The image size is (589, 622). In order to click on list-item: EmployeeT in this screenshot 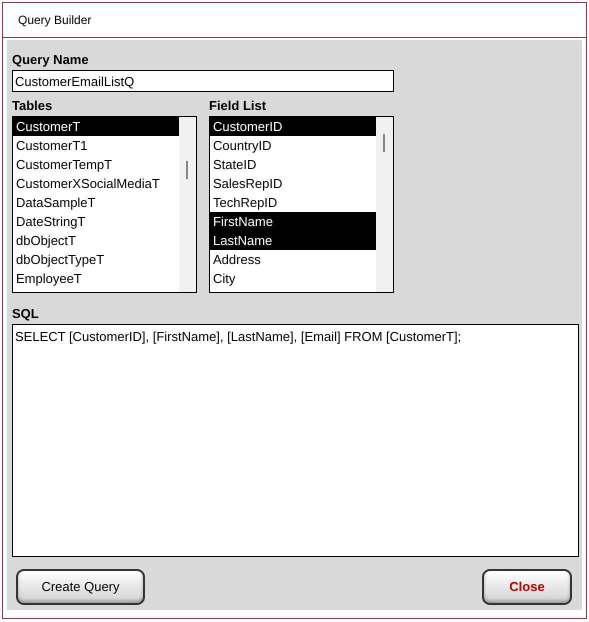, I will do `click(96, 278)`.